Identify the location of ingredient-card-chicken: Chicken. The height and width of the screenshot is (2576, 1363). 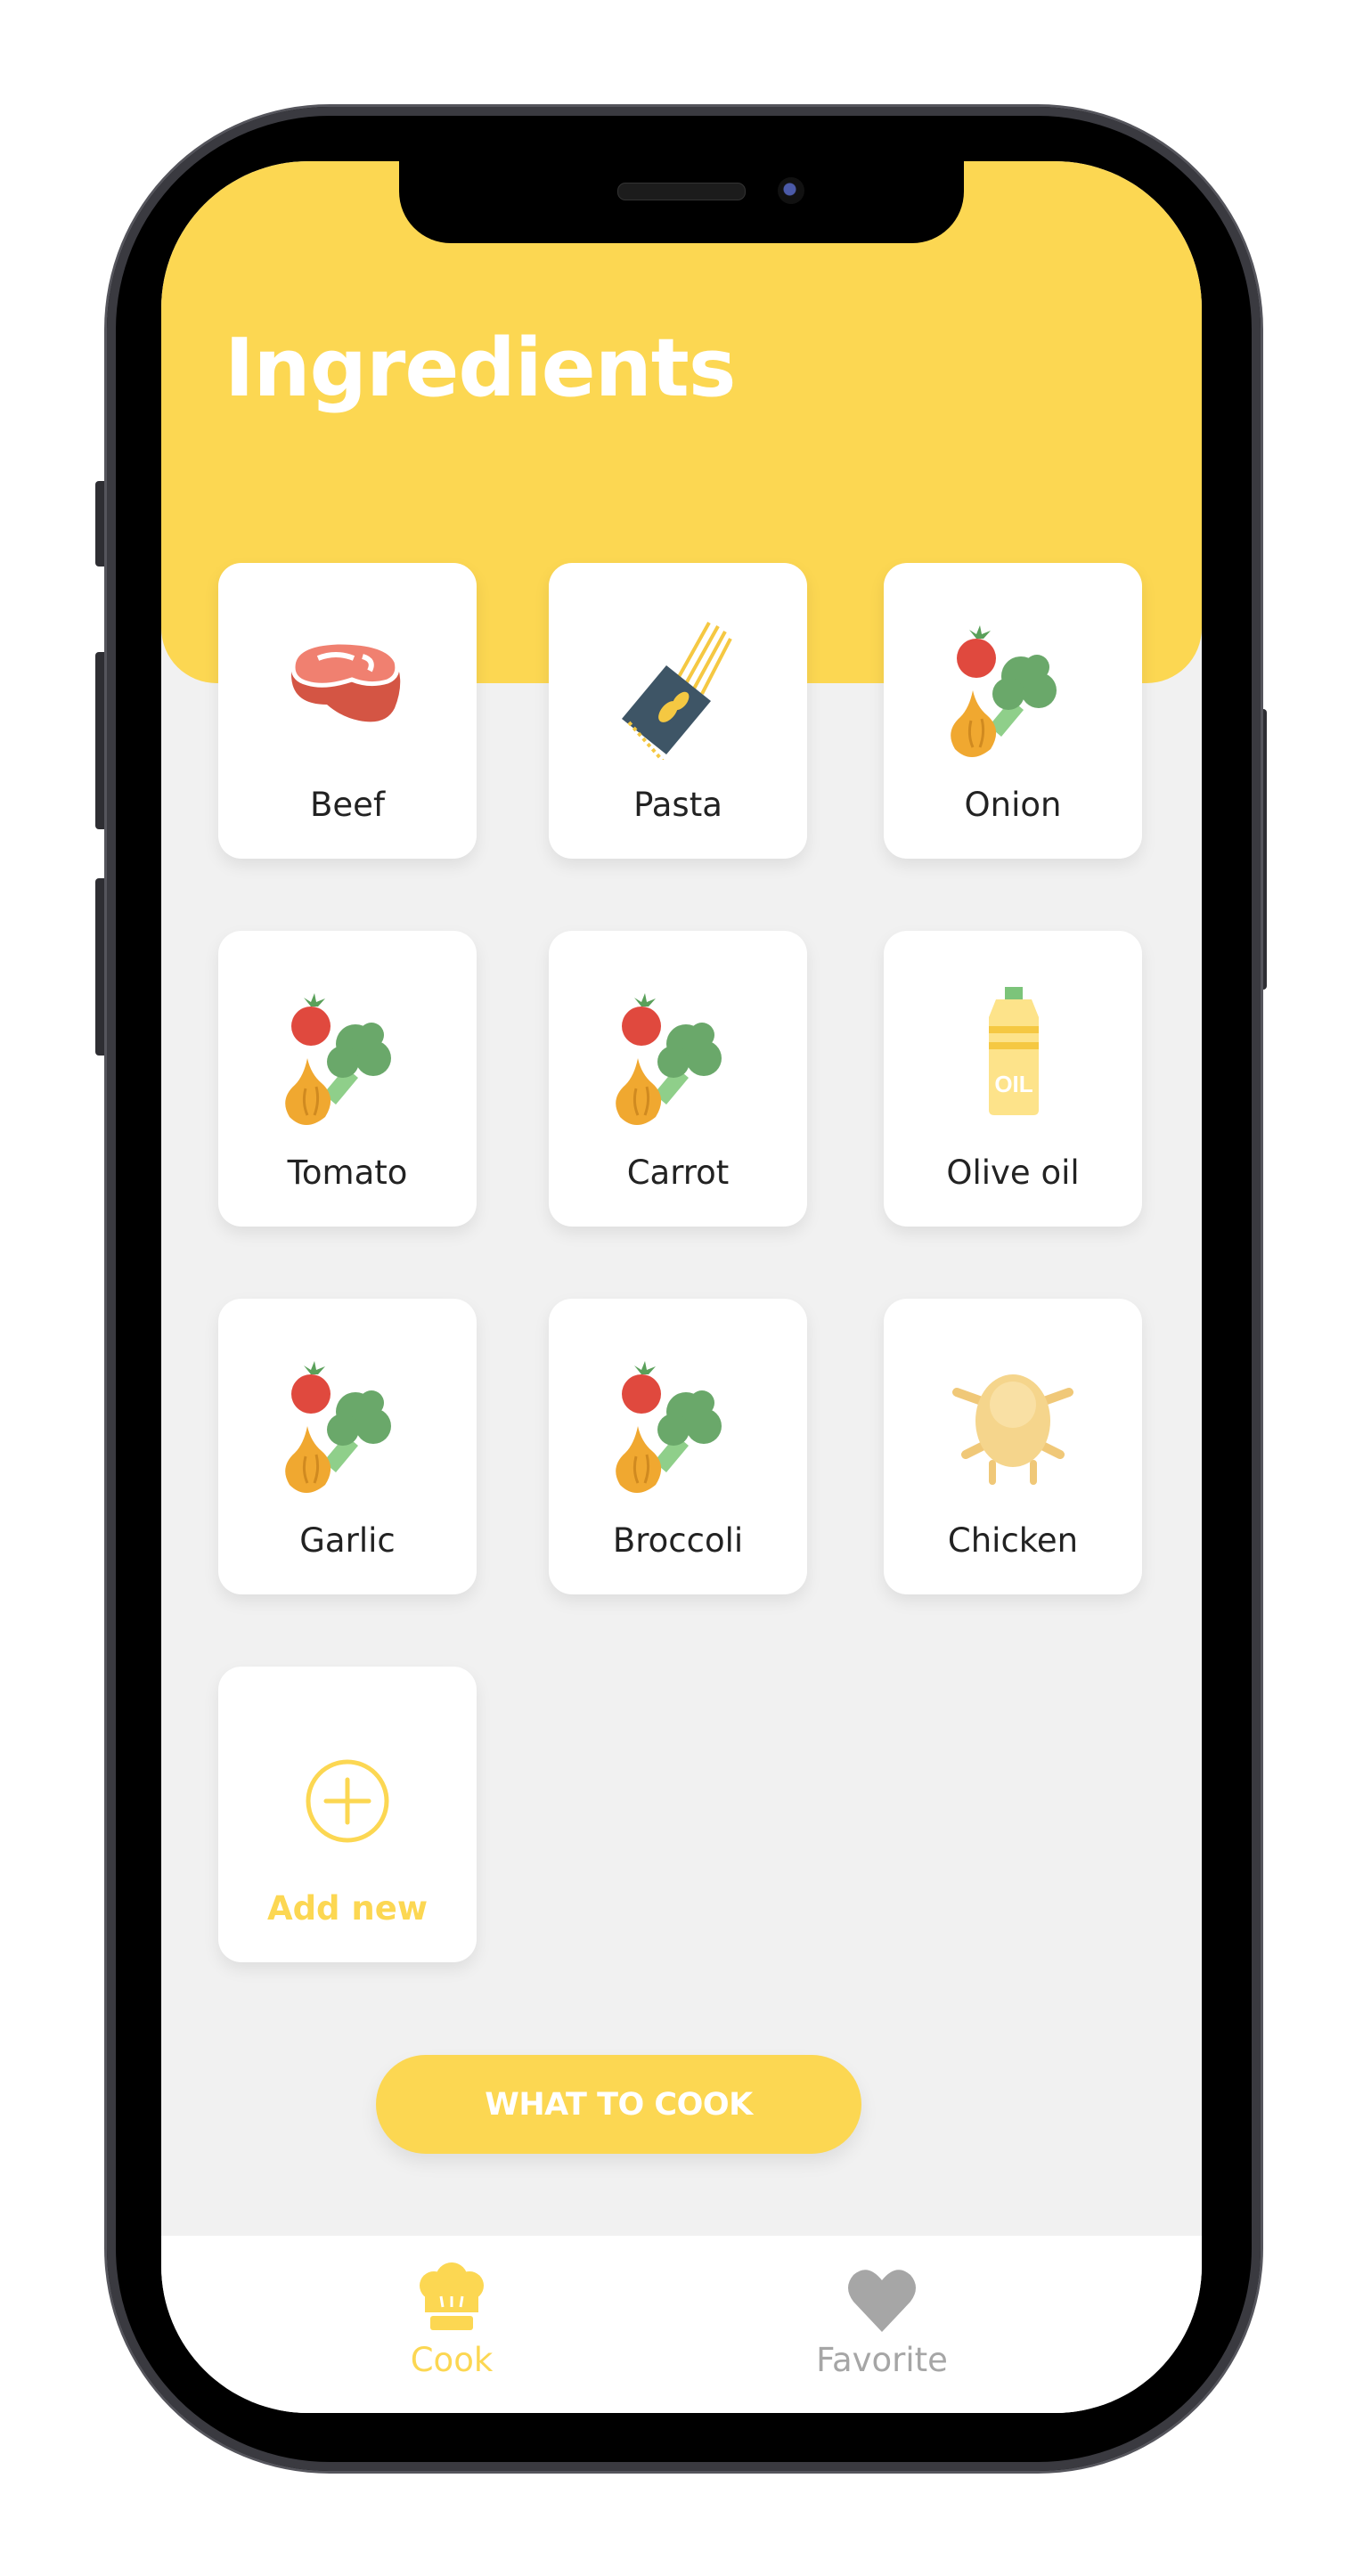
(1013, 1446).